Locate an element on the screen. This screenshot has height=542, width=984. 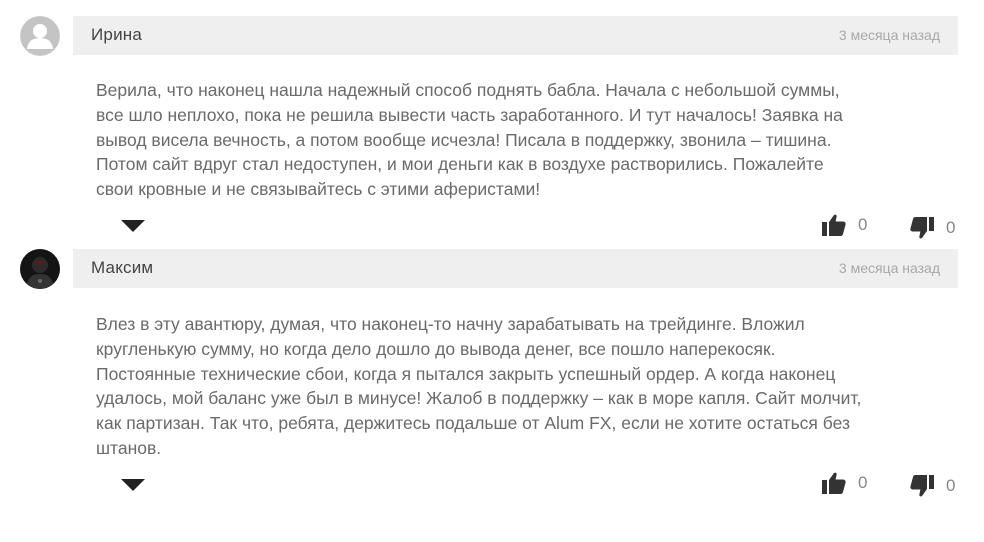
comment-header: Ирина 3 месяца назад is located at coordinates (515, 35).